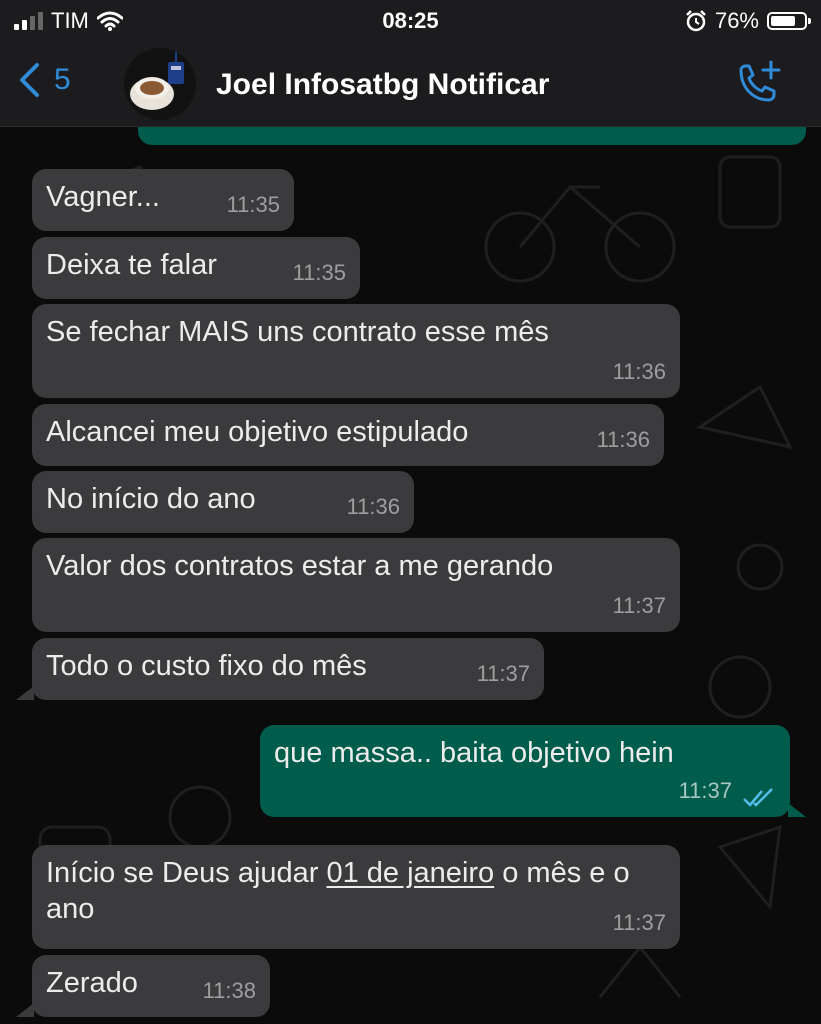 This screenshot has width=821, height=1024. Describe the element at coordinates (525, 771) in the screenshot. I see `outgoing-message-bubble: que massa.. baita objetivo hein 11:37` at that location.